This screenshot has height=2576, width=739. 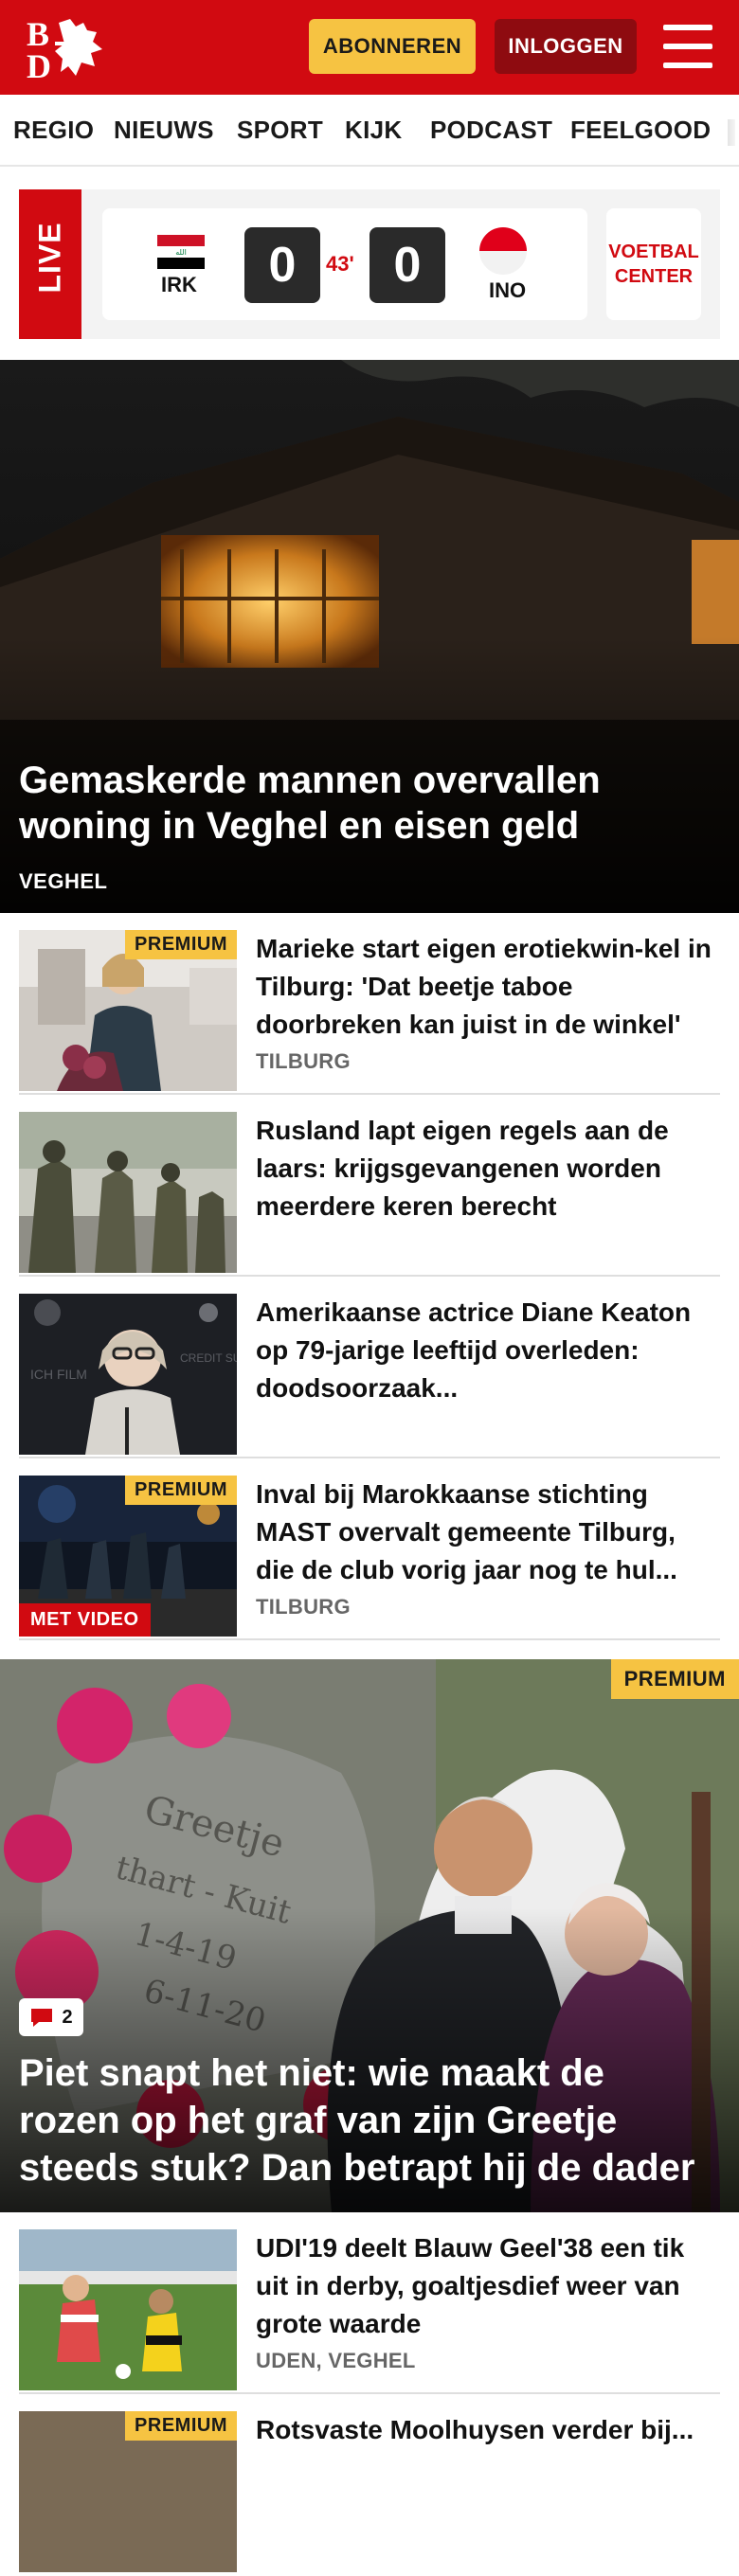 What do you see at coordinates (491, 130) in the screenshot?
I see `nav-item-podcast: PODCAST` at bounding box center [491, 130].